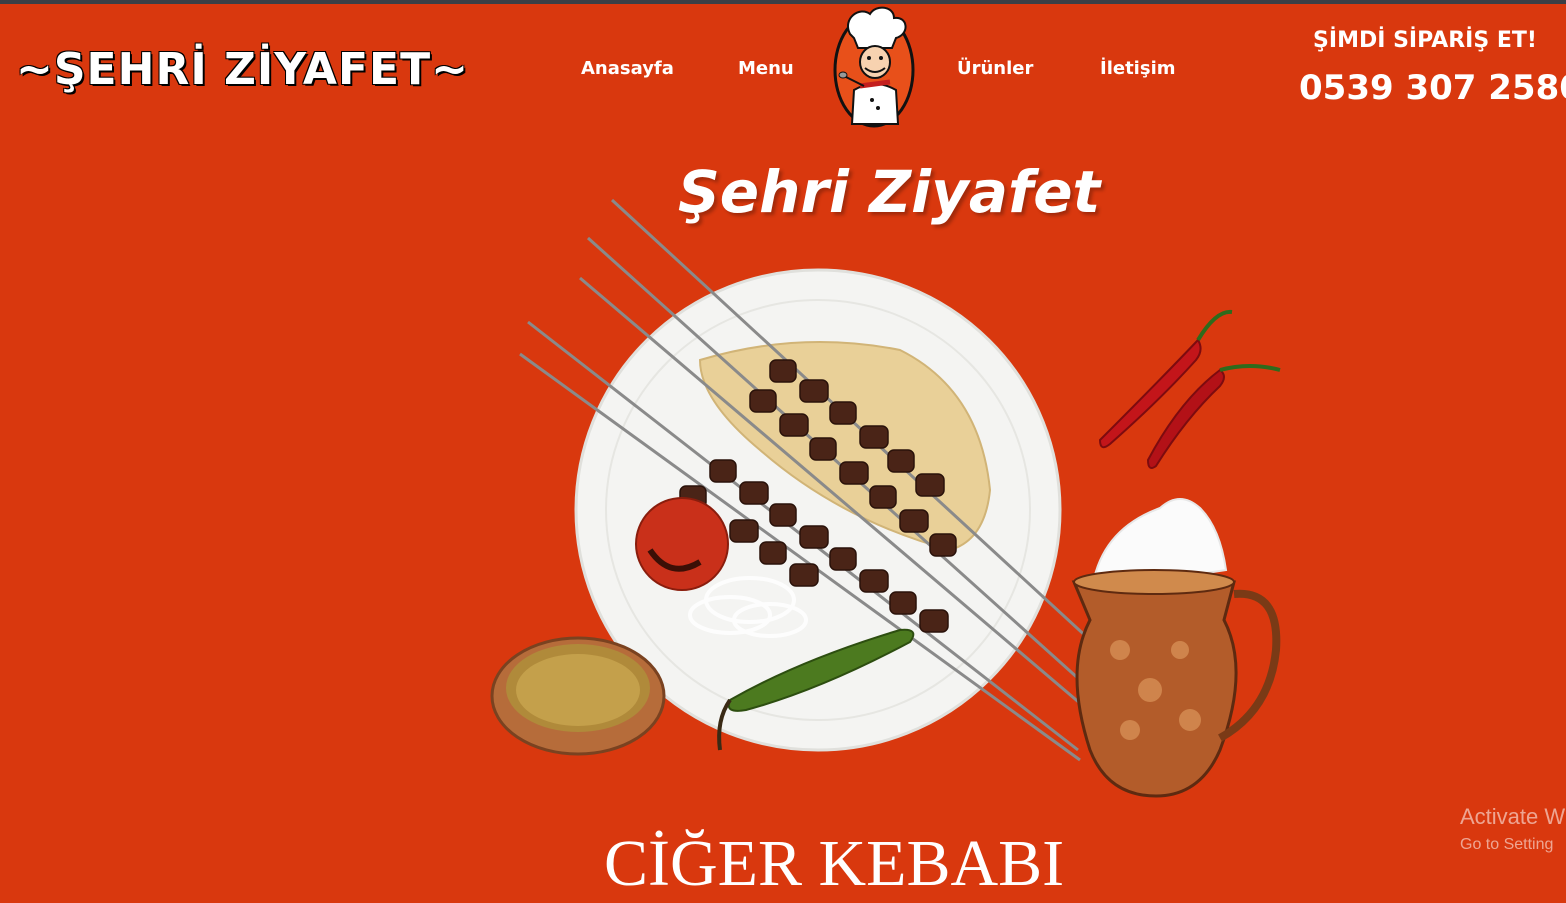 The width and height of the screenshot is (1566, 903). Describe the element at coordinates (1425, 40) in the screenshot. I see `order-now-label: ŞİMDİ SİPARİŞ ET!` at that location.